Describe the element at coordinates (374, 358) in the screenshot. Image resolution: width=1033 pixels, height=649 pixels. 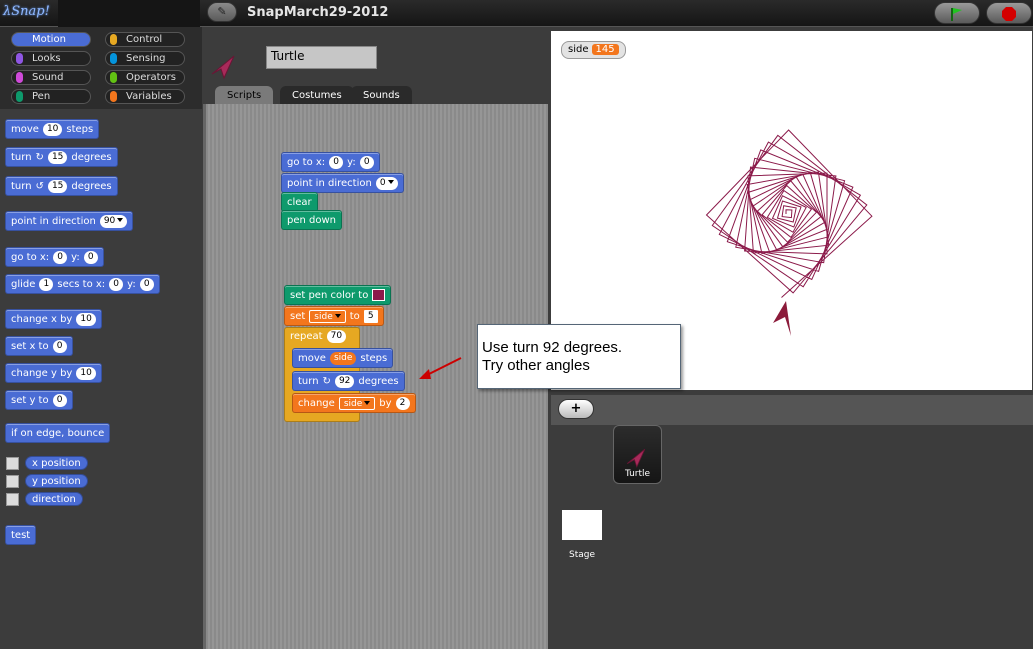
I see `block-label: steps` at that location.